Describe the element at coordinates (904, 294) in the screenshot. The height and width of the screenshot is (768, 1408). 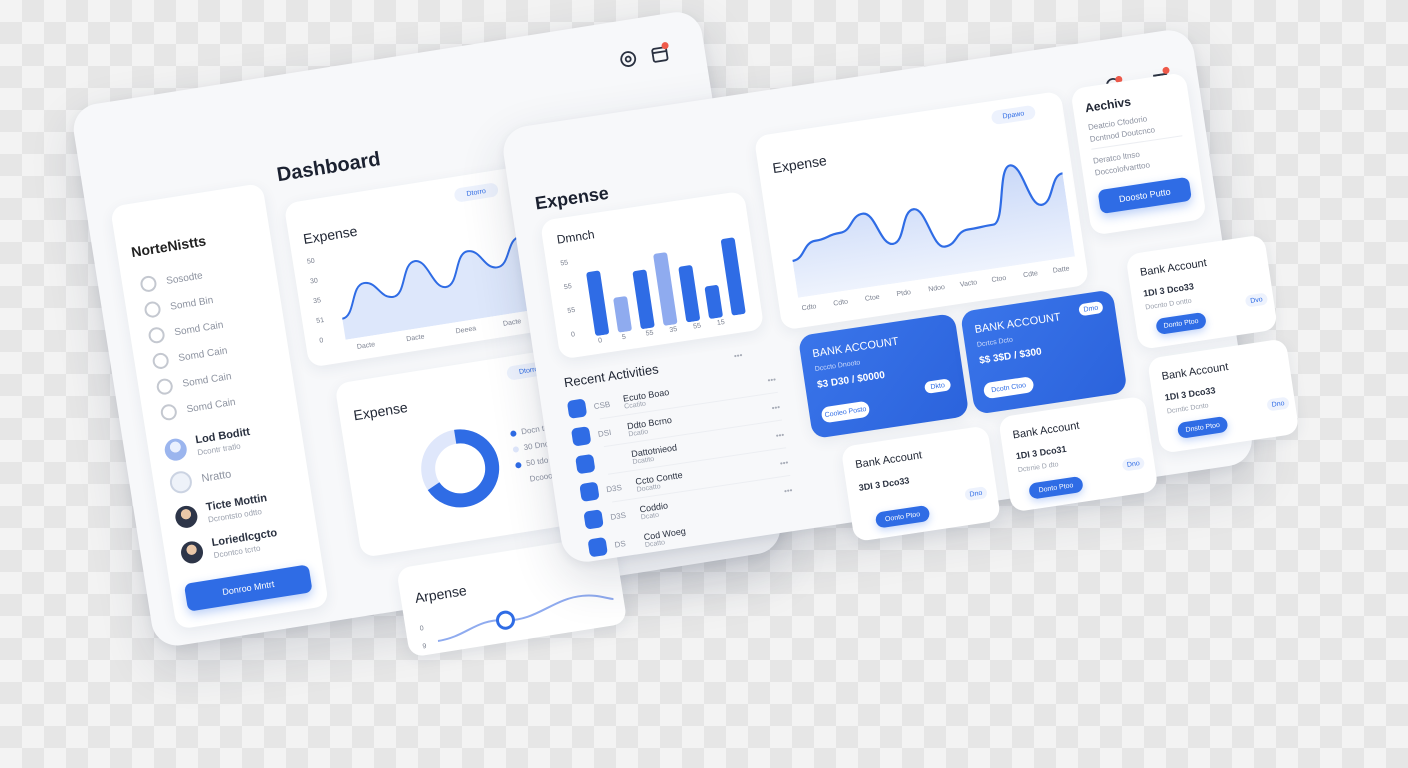
I see `x-tick: Ptdo` at that location.